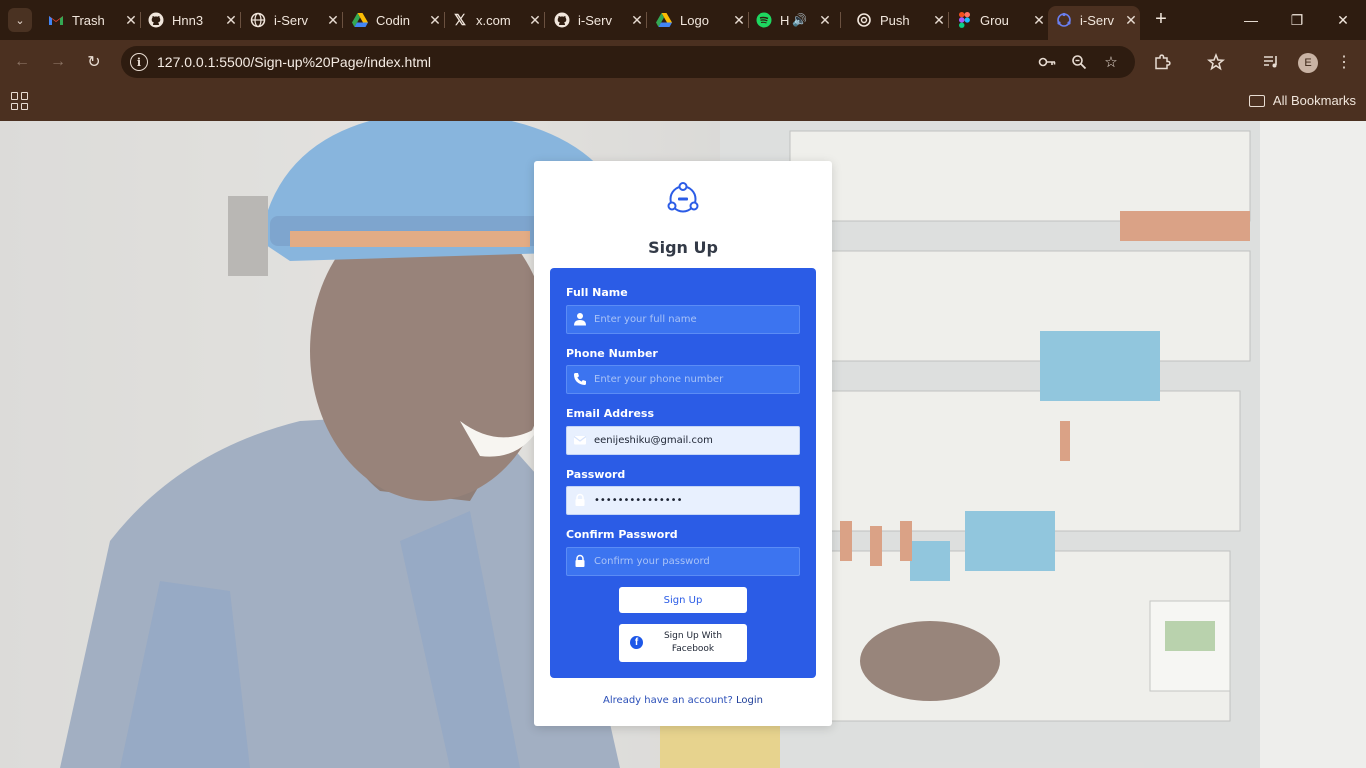  I want to click on iservice-logo, so click(683, 197).